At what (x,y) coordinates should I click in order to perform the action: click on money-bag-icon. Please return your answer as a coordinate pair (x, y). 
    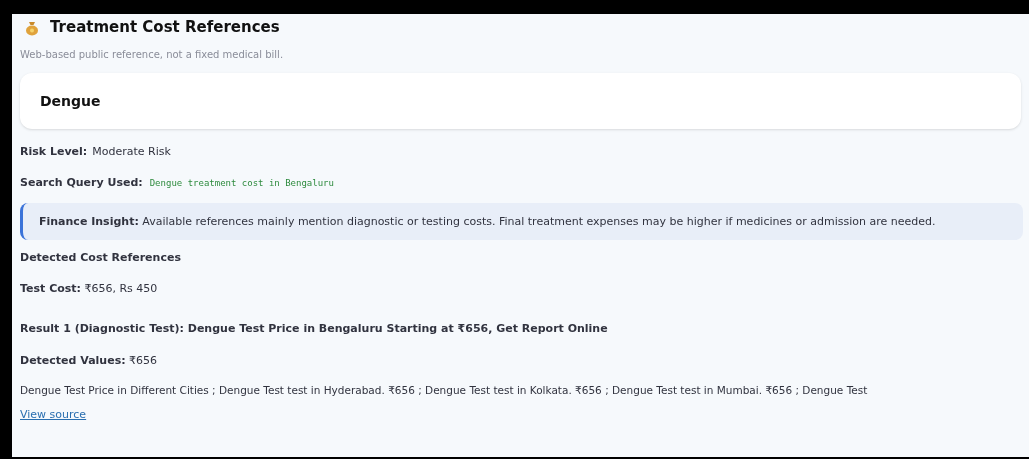
    Looking at the image, I should click on (32, 27).